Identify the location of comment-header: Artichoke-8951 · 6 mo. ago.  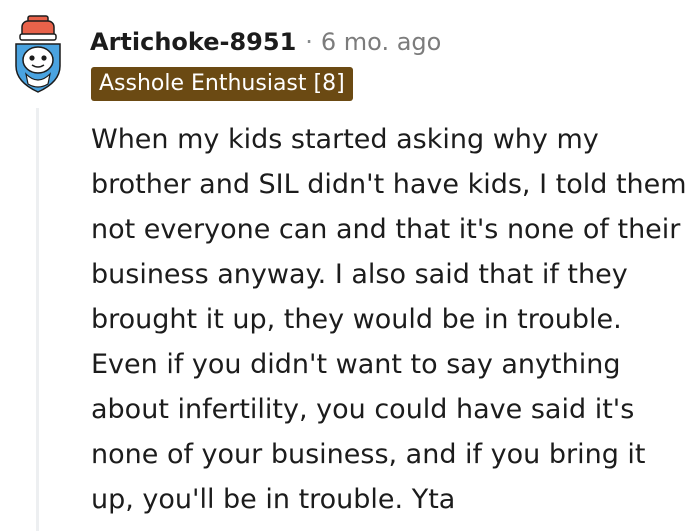
(265, 42).